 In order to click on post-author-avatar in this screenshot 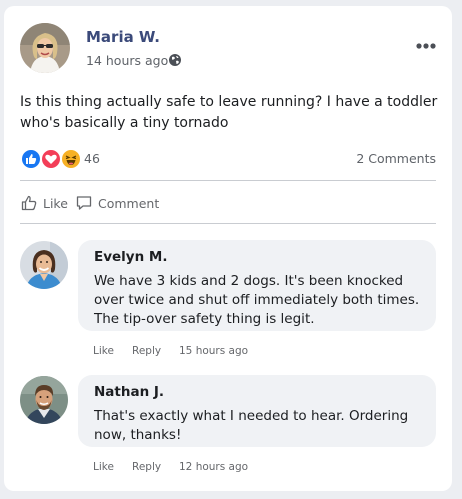, I will do `click(45, 48)`.